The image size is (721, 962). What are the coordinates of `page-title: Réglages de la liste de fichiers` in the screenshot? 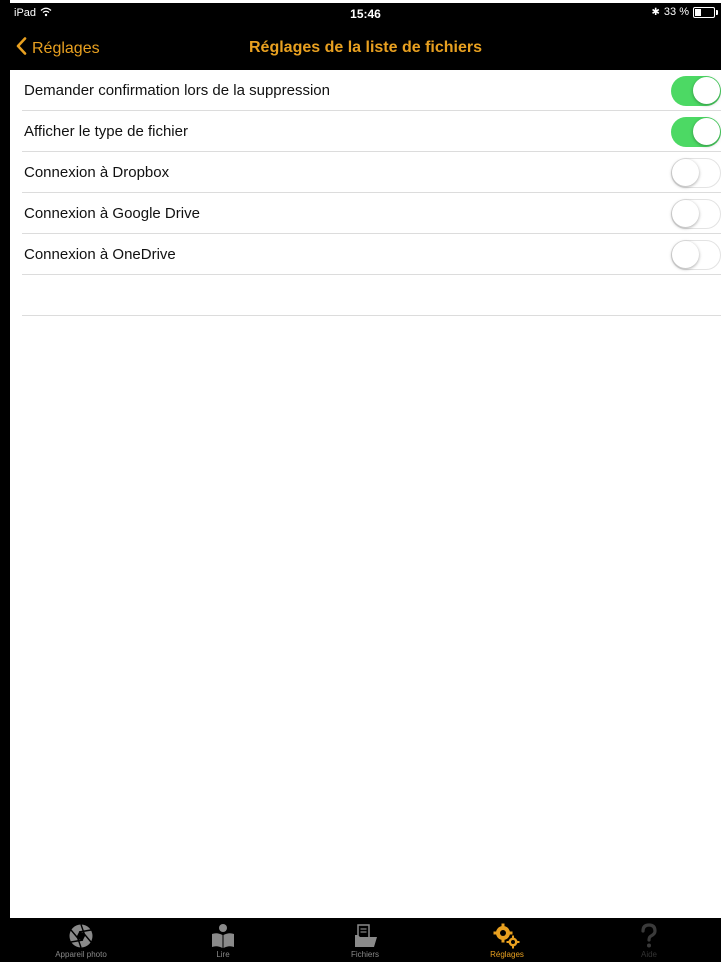 It's located at (365, 47).